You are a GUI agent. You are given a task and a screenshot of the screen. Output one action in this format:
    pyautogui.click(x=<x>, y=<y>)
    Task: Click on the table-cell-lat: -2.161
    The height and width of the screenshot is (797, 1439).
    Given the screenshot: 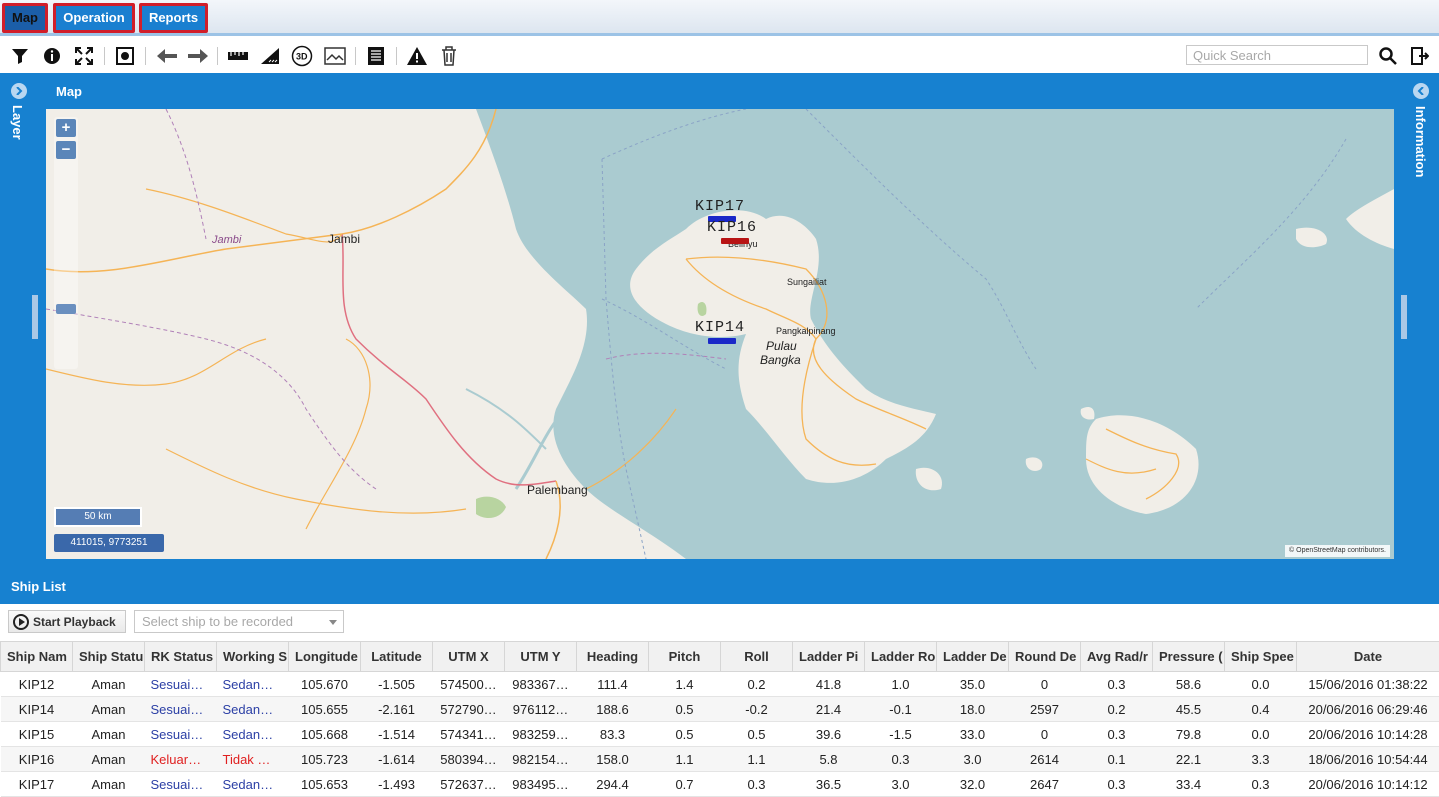 What is the action you would take?
    pyautogui.click(x=396, y=709)
    